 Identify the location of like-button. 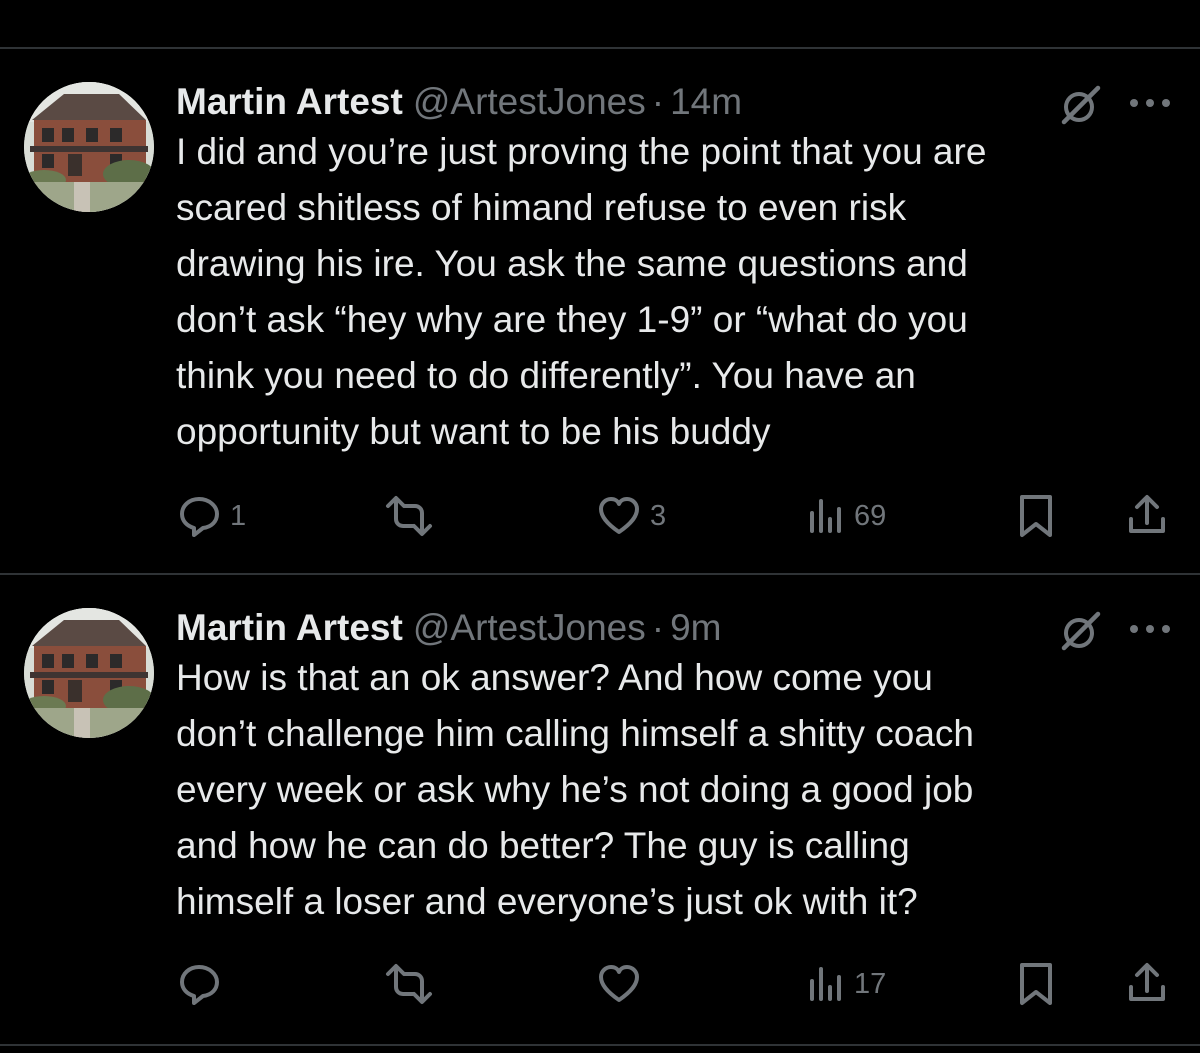
(623, 984).